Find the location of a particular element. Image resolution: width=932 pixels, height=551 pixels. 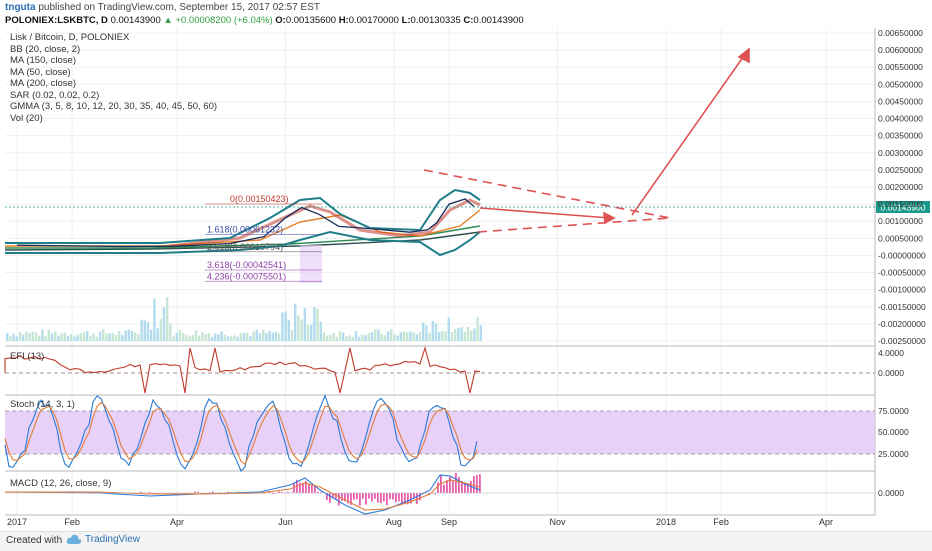

fib-level-label: 3.618(-0.00042541) is located at coordinates (246, 265).